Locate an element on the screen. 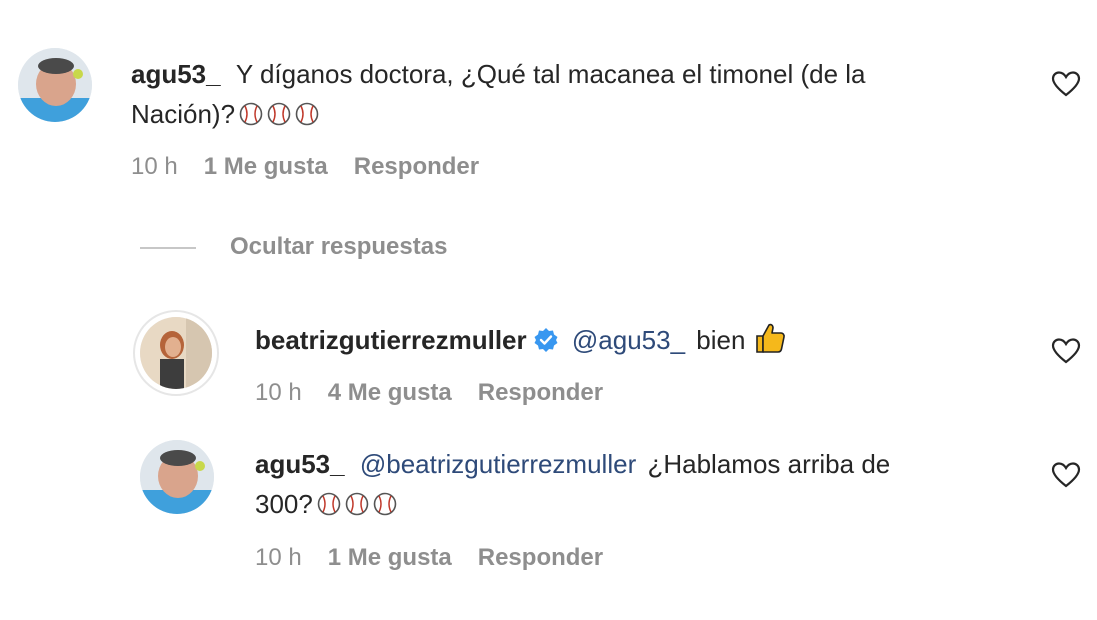 This screenshot has width=1097, height=620. likes-count: 4 Me gusta is located at coordinates (390, 392).